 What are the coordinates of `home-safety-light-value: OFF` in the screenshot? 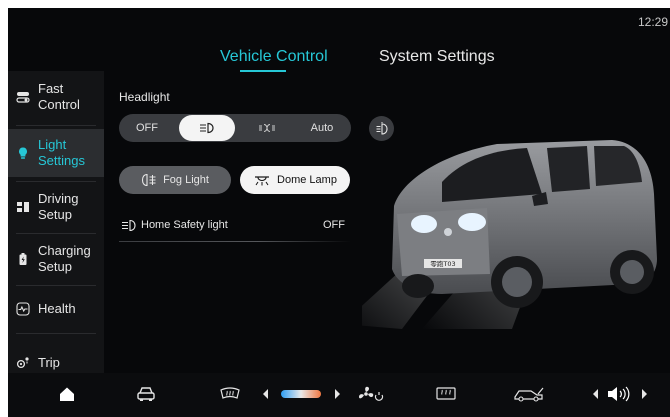 It's located at (334, 225).